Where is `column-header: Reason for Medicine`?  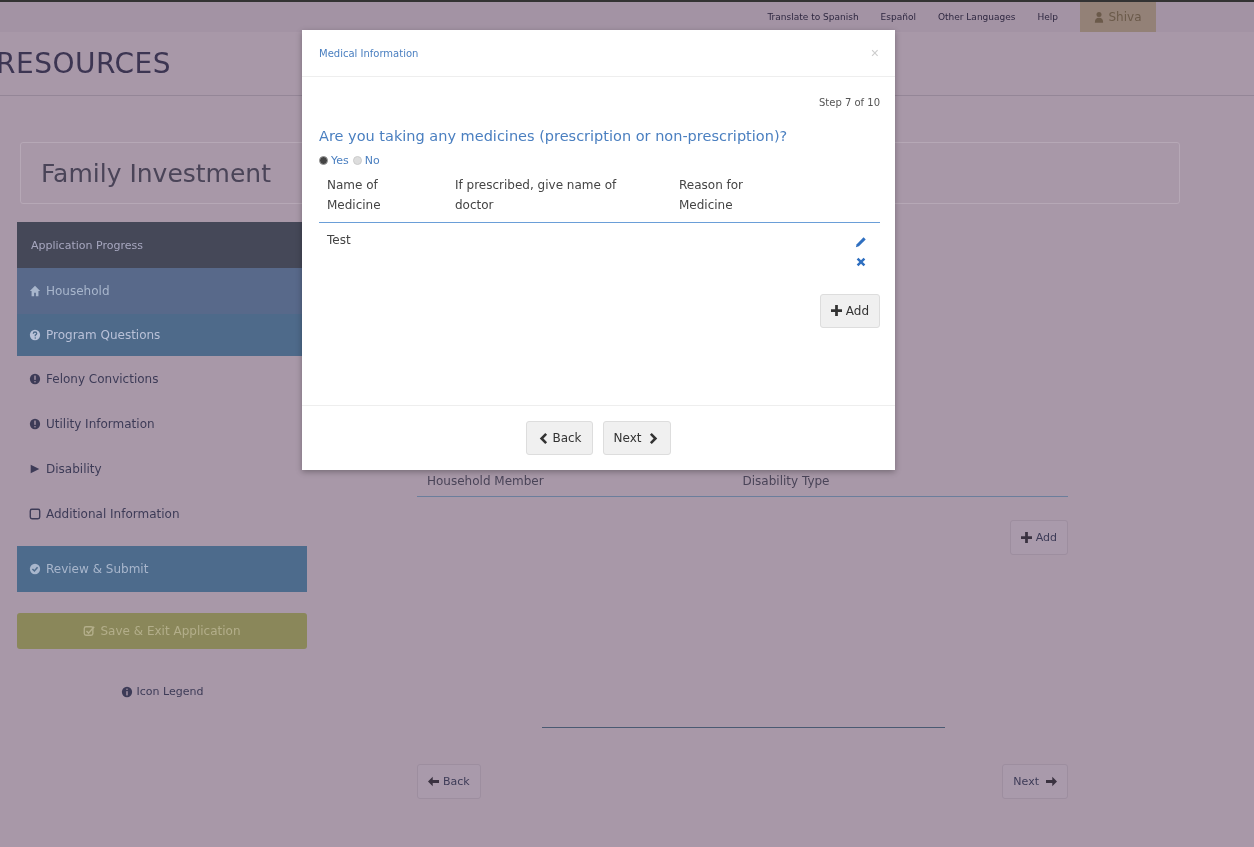 column-header: Reason for Medicine is located at coordinates (712, 195).